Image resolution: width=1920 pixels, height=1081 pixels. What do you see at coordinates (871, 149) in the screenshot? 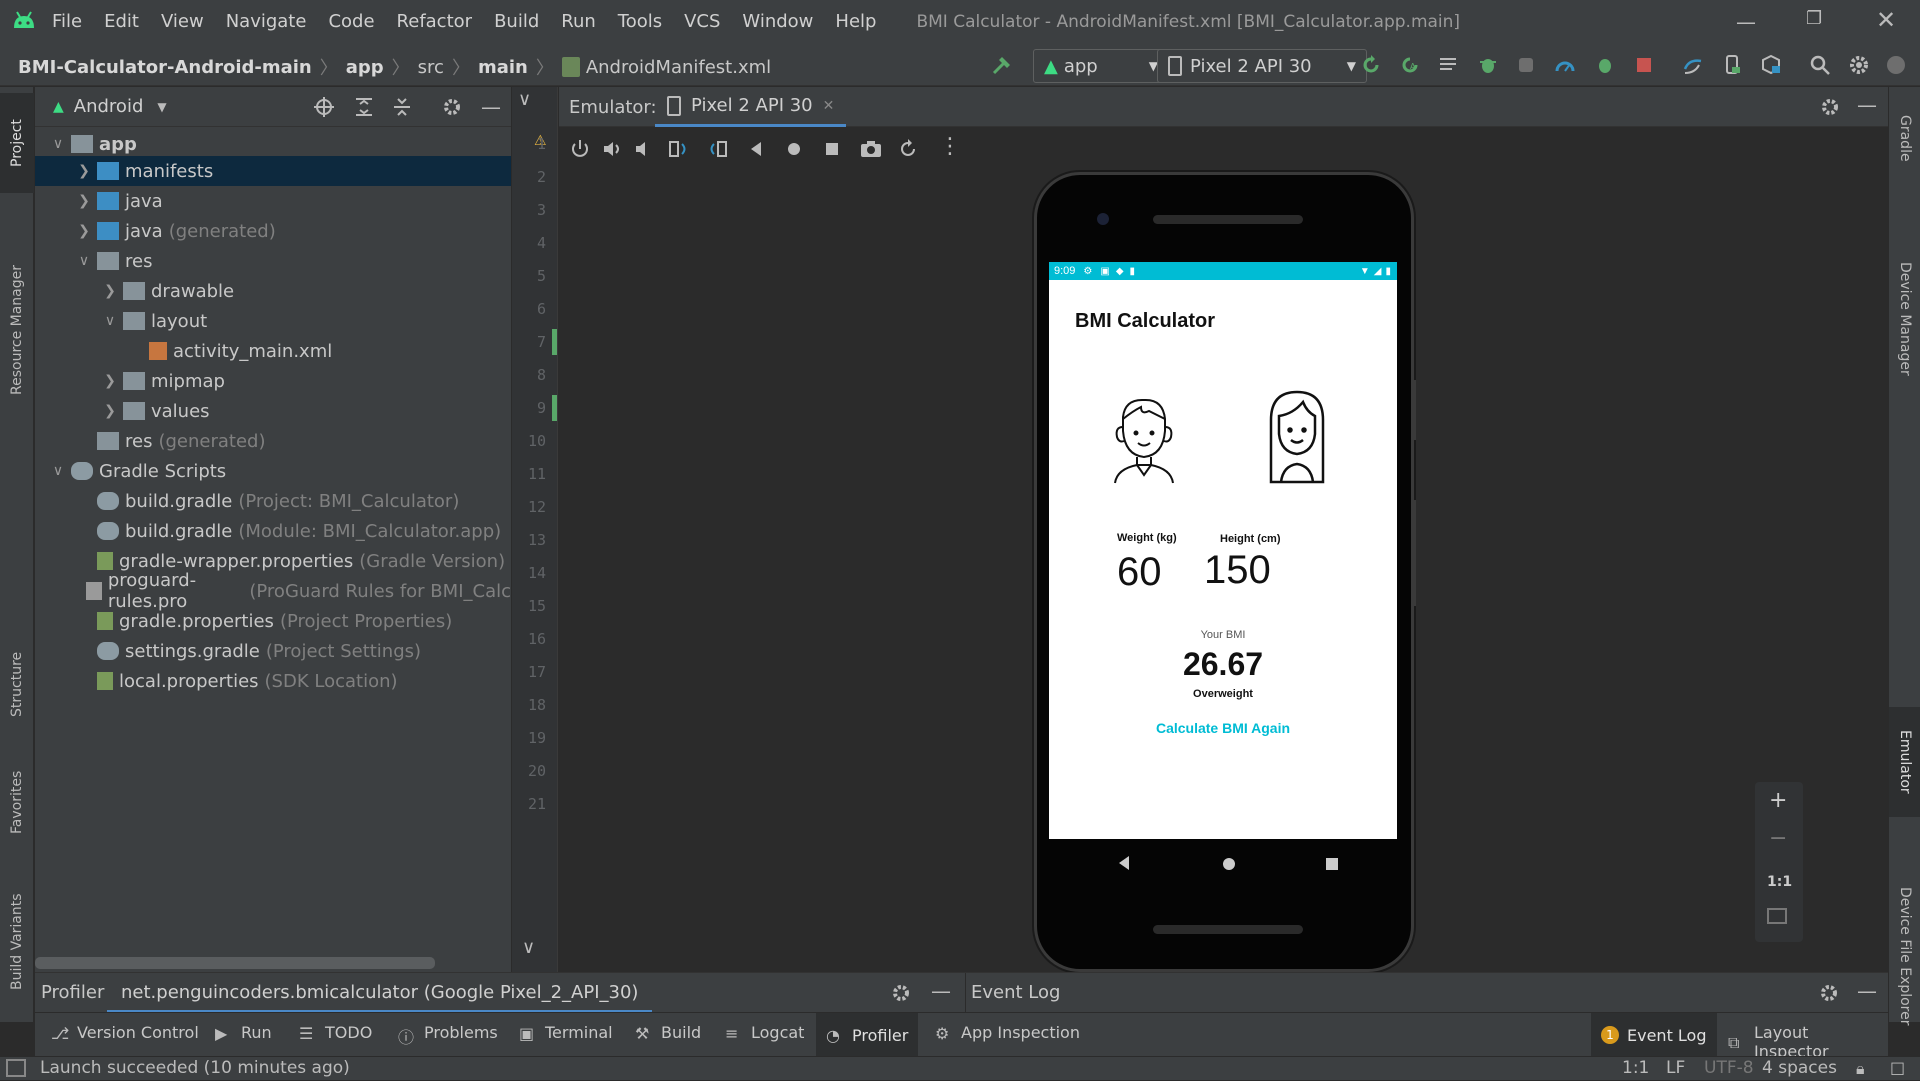
I see `screenshot-camera-icon` at bounding box center [871, 149].